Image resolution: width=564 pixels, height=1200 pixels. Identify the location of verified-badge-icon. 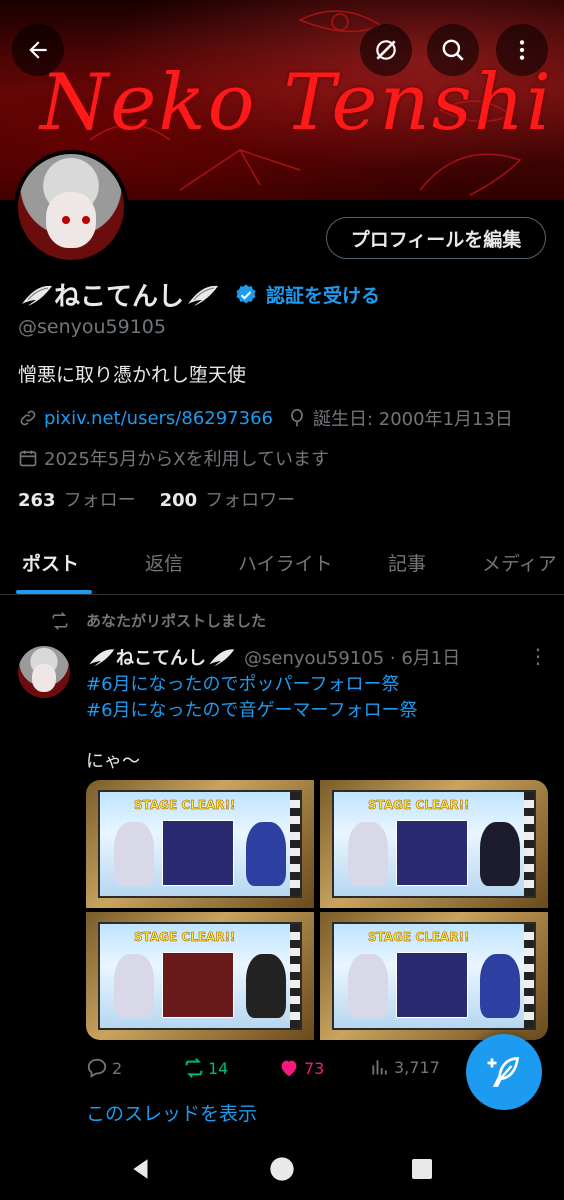
(246, 293).